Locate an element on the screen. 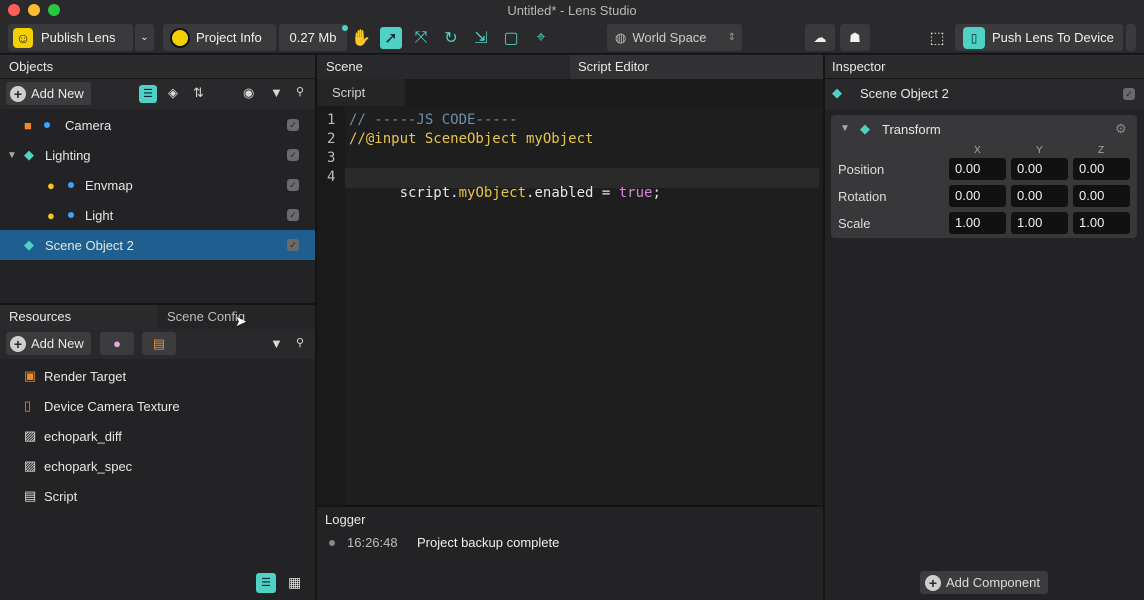 Image resolution: width=1144 pixels, height=600 pixels. select-tool-icon: ➚ is located at coordinates (391, 38).